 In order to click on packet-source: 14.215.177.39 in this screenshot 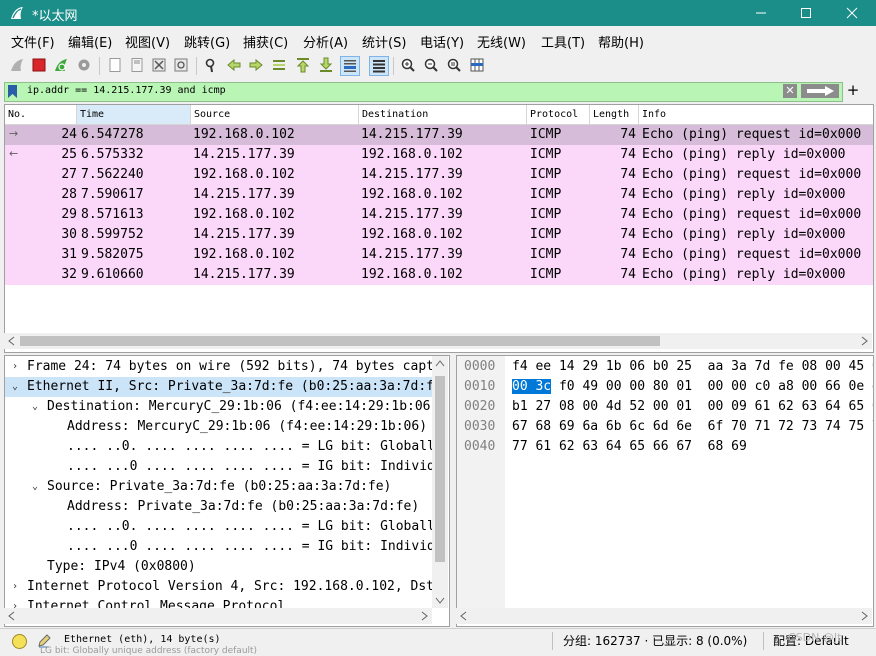, I will do `click(244, 194)`.